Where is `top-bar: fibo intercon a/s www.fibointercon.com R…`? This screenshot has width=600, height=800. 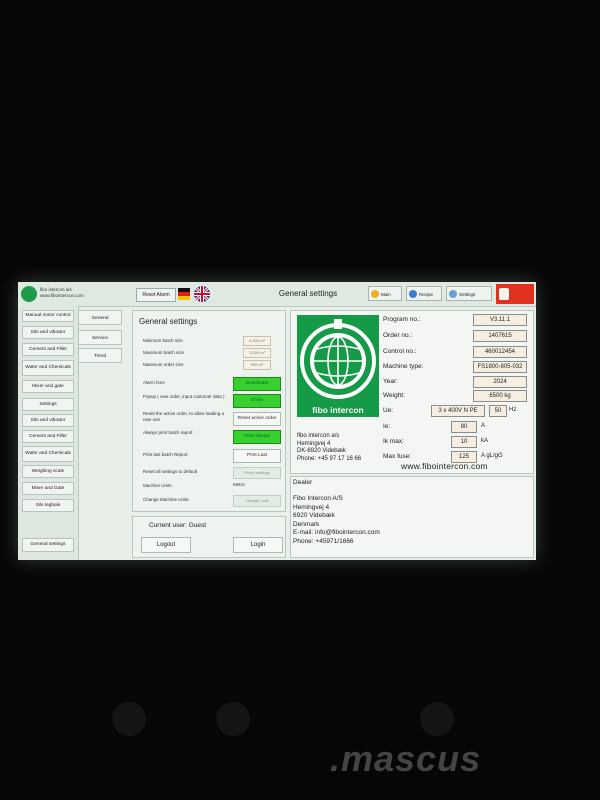
top-bar: fibo intercon a/s www.fibointercon.com R… is located at coordinates (277, 294).